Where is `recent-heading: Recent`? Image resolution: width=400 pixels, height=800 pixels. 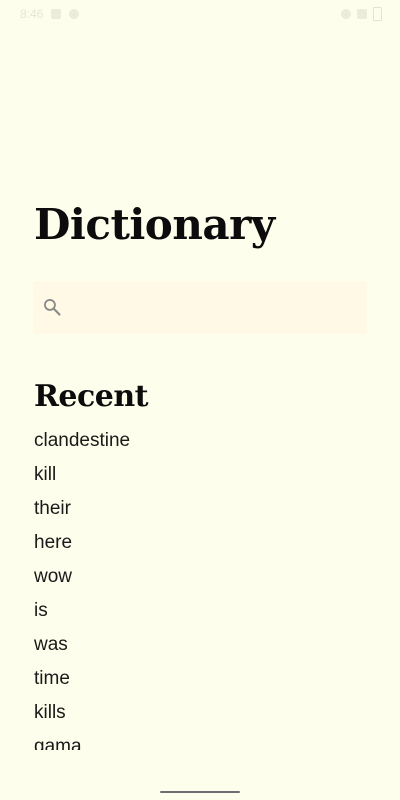 recent-heading: Recent is located at coordinates (91, 396).